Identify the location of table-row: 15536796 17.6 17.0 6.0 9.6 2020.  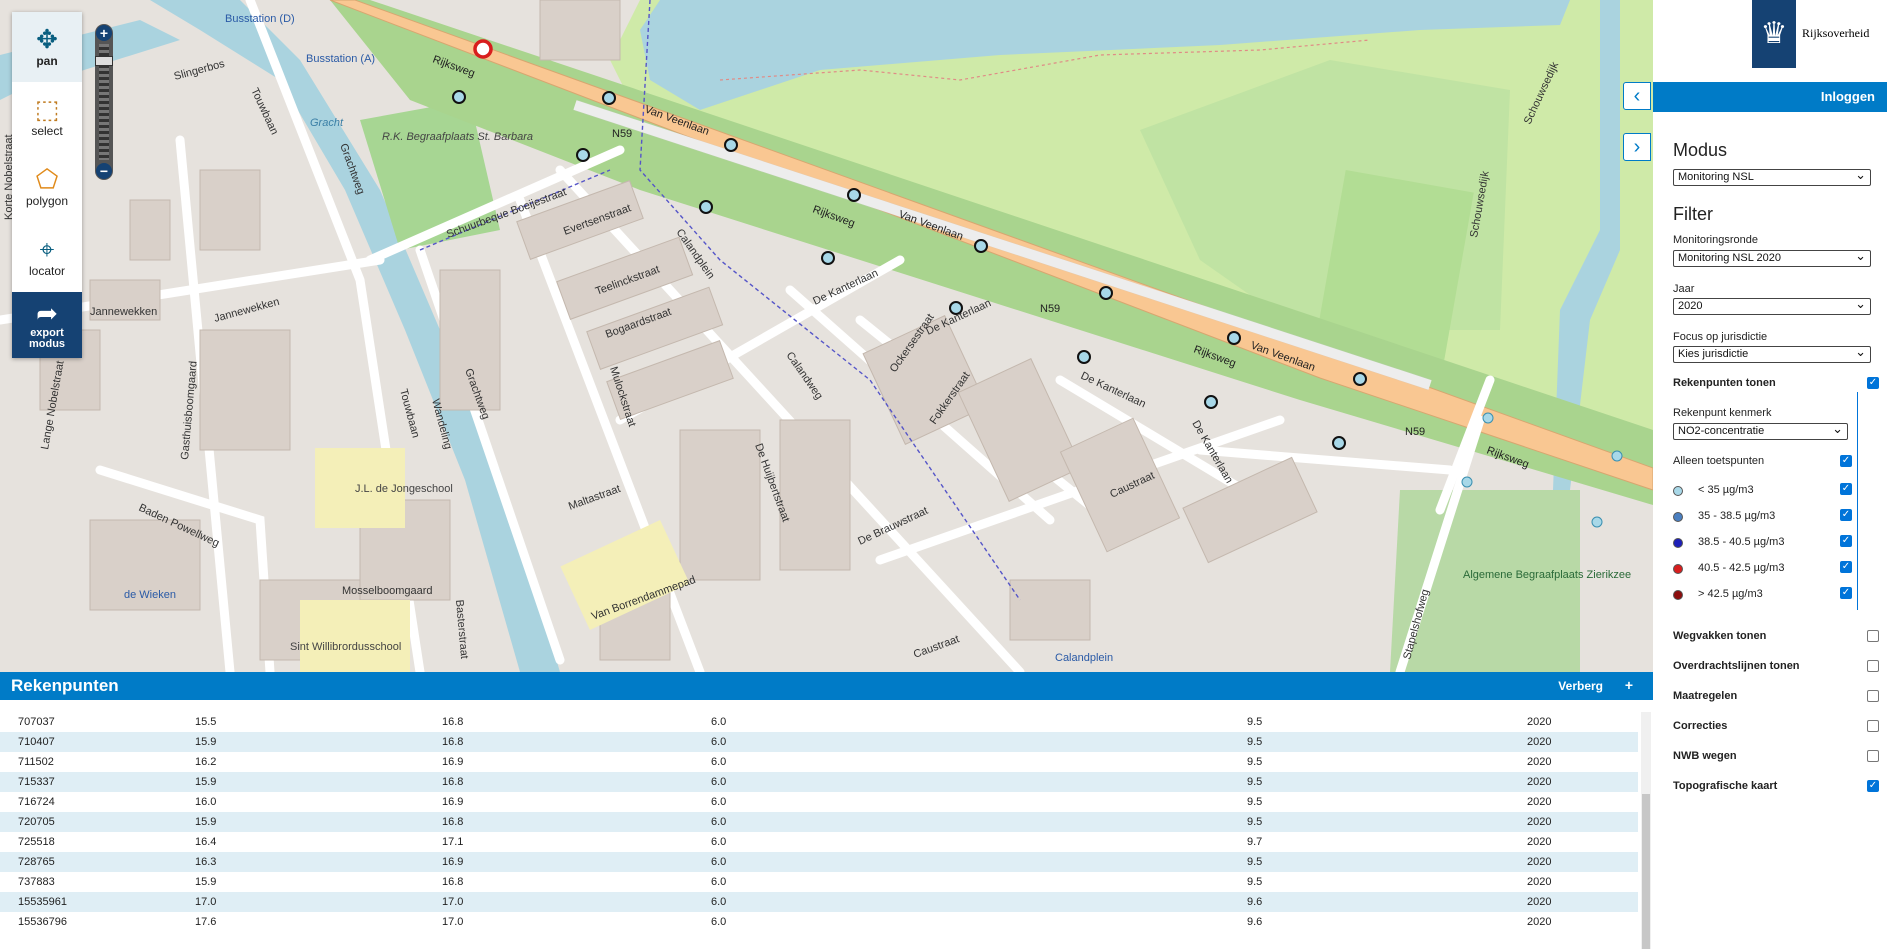
(819, 922).